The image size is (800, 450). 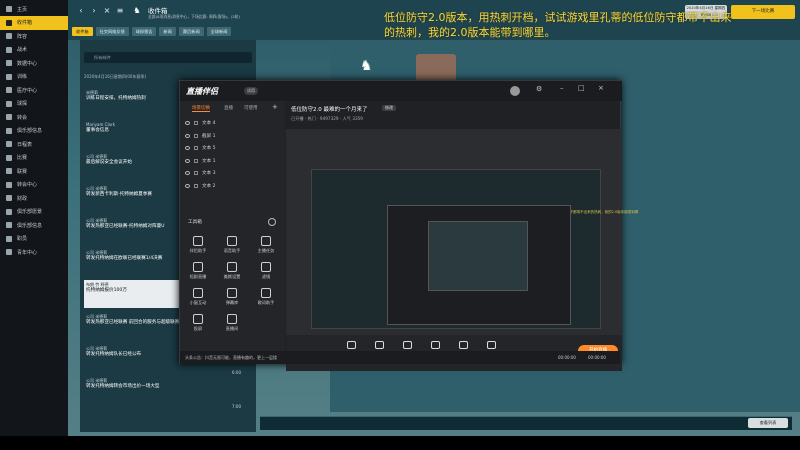 I want to click on tool-button: 语音助手, so click(x=232, y=245).